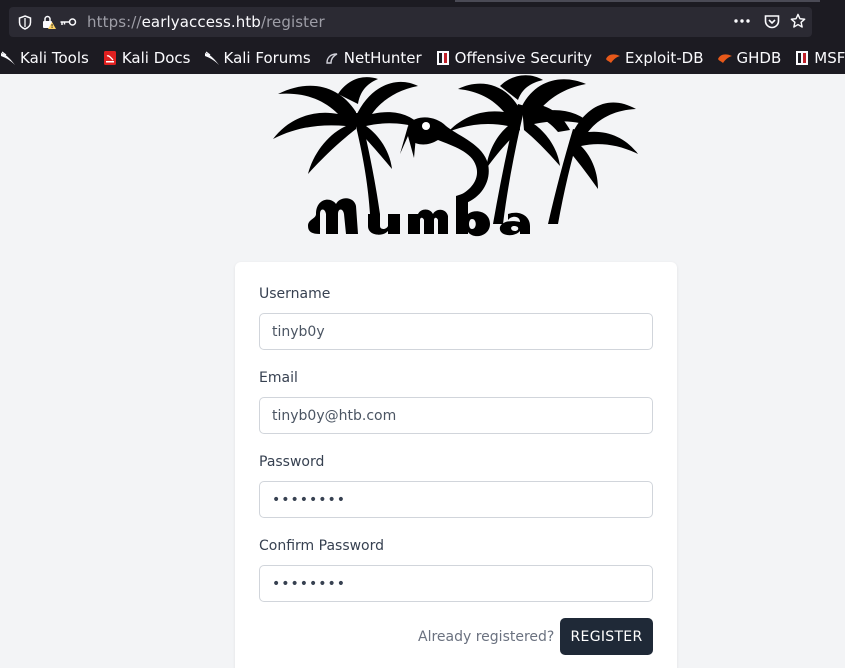  I want to click on more-actions-icon, so click(742, 21).